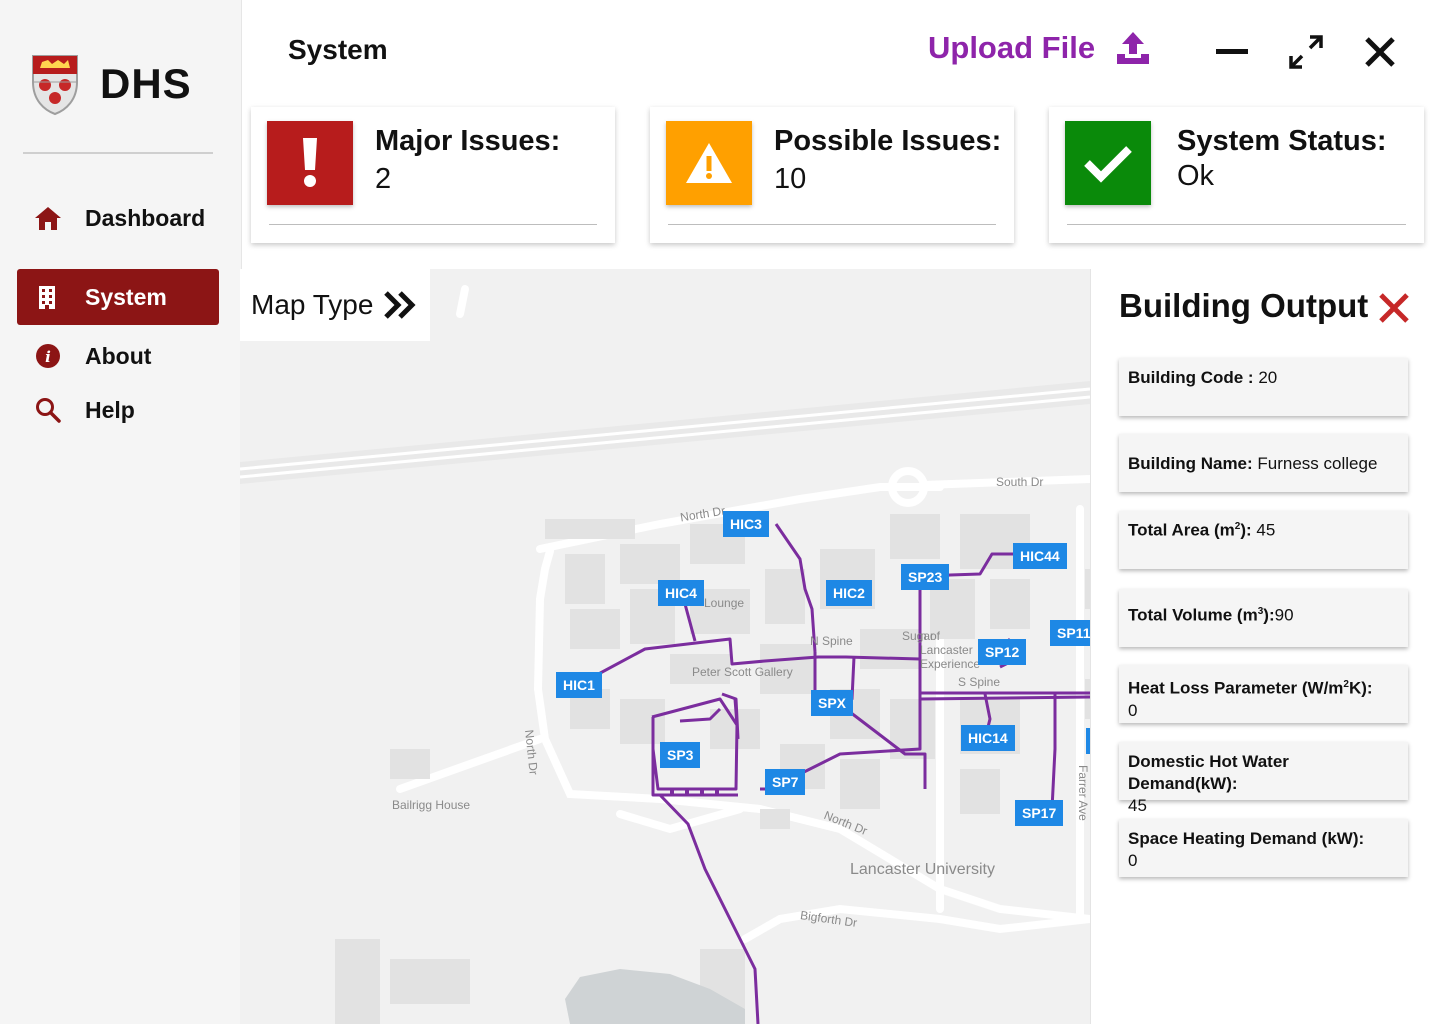 The width and height of the screenshot is (1440, 1024). I want to click on upload-file-label: Upload File, so click(1012, 47).